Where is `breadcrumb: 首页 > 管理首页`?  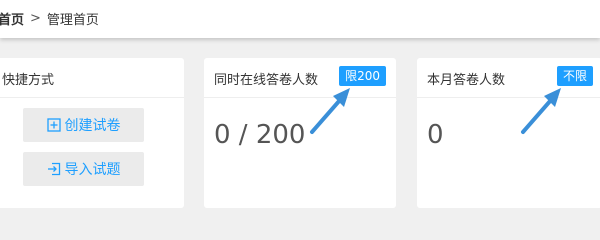
breadcrumb: 首页 > 管理首页 is located at coordinates (49, 18).